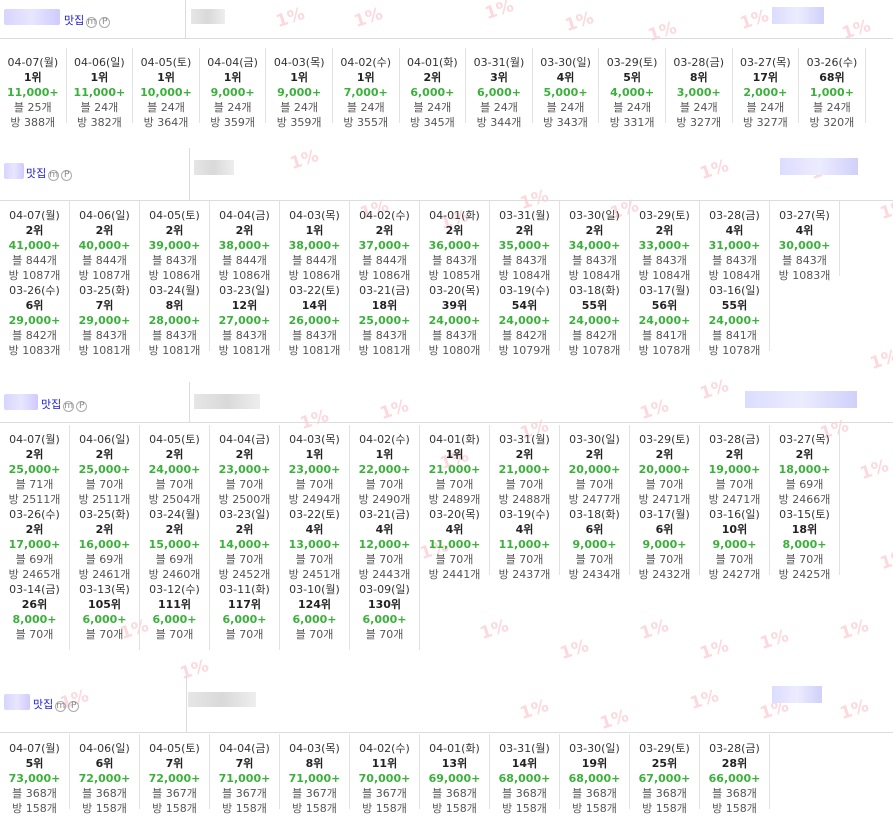 The height and width of the screenshot is (819, 893). What do you see at coordinates (498, 92) in the screenshot?
I see `search-volume: 6,000+` at bounding box center [498, 92].